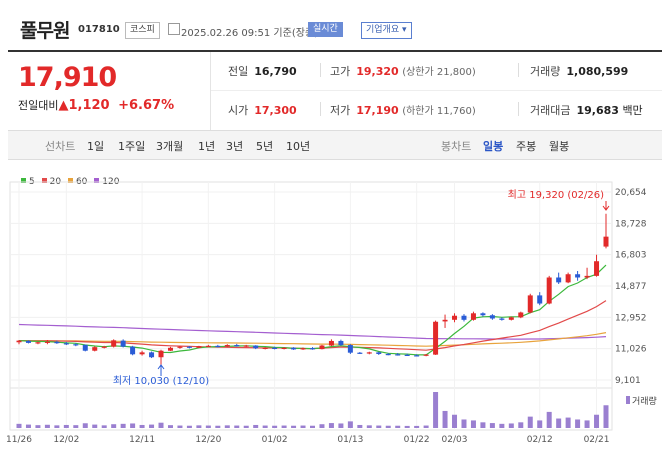  I want to click on x-tick-label: 02/03, so click(455, 440).